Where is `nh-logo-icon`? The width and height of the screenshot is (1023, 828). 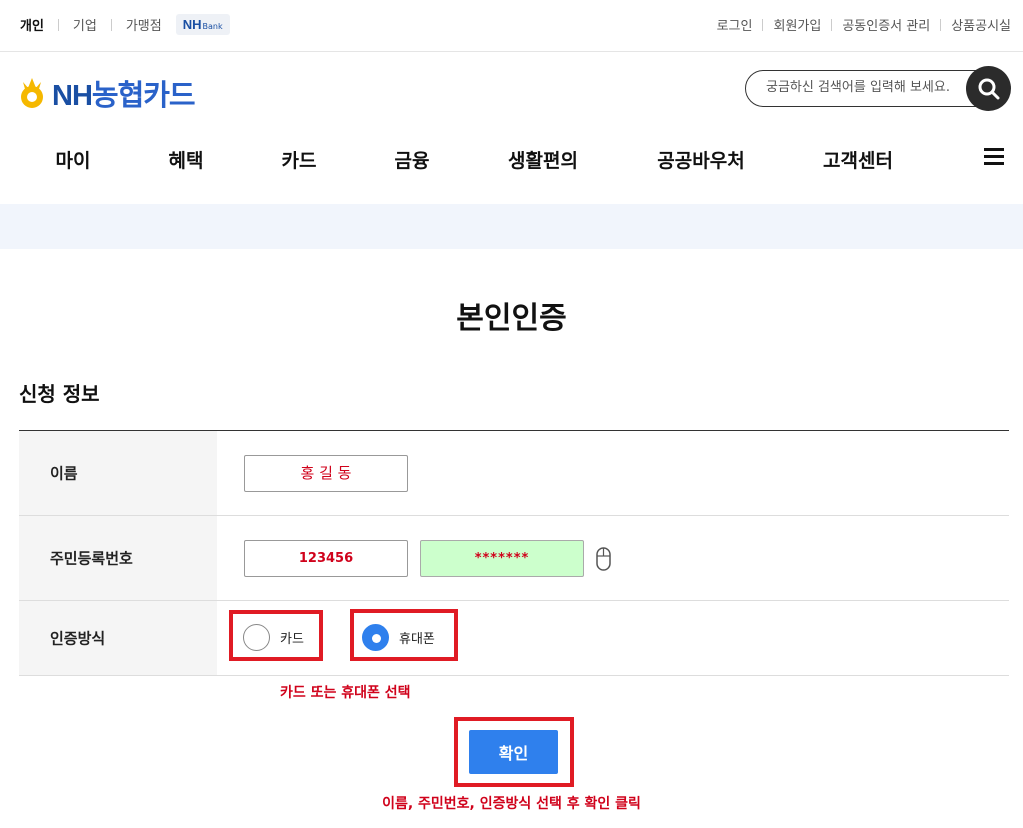 nh-logo-icon is located at coordinates (32, 93).